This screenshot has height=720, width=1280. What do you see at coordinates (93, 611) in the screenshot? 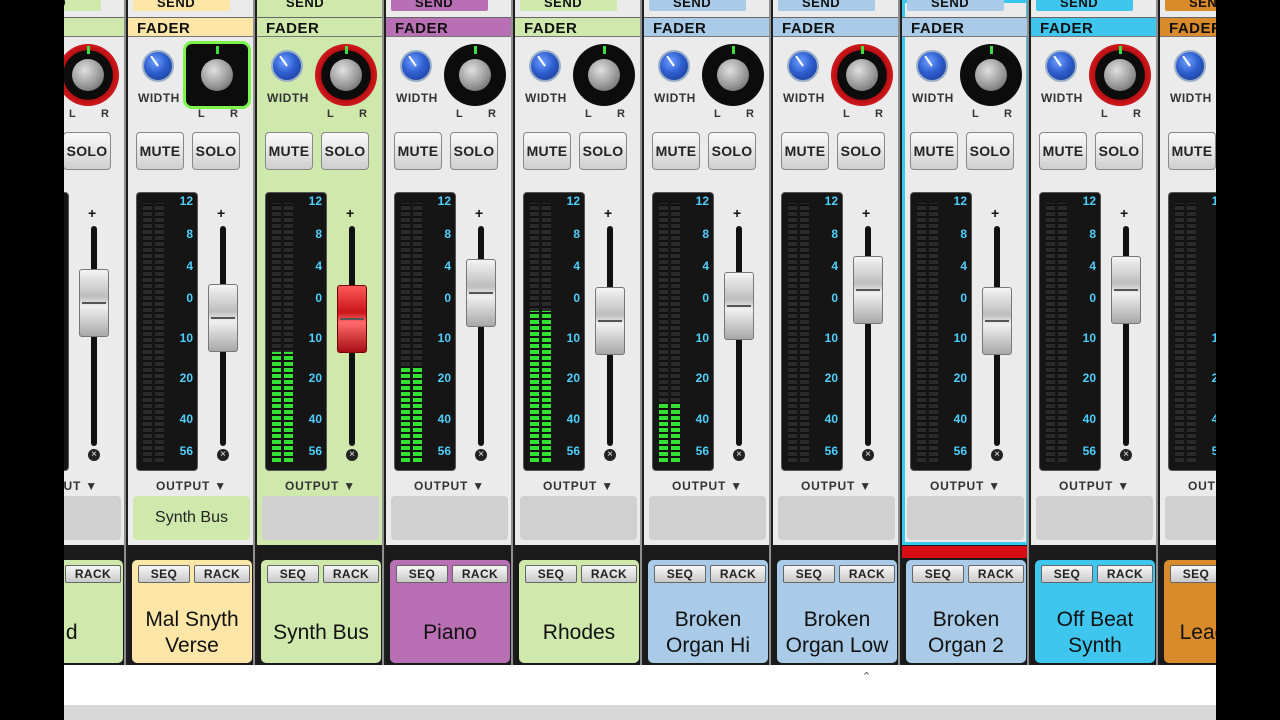
I see `channel-name-card: SEQ RACK ...d` at bounding box center [93, 611].